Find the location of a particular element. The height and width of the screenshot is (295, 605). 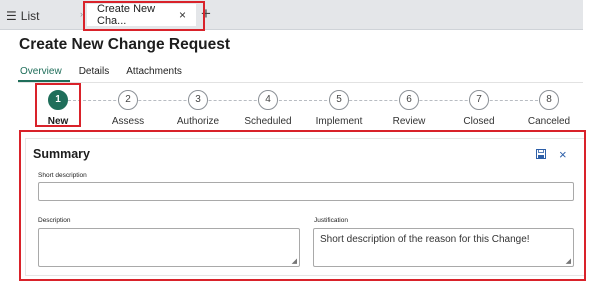

step-closed: 7 Closed is located at coordinates (479, 108).